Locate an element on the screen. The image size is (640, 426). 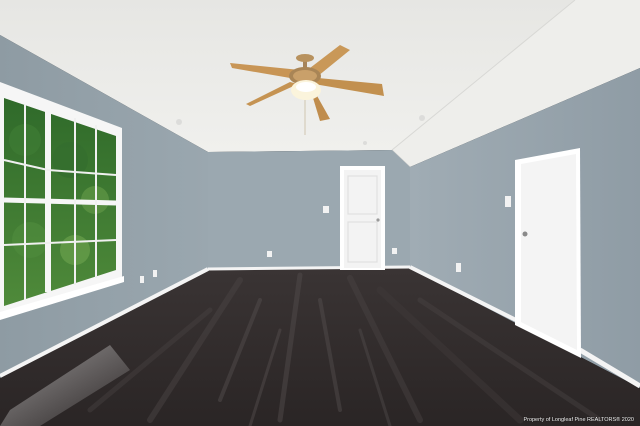
photo-watermark: Property of Longleaf Pine REALTORS® 2020 is located at coordinates (578, 420).